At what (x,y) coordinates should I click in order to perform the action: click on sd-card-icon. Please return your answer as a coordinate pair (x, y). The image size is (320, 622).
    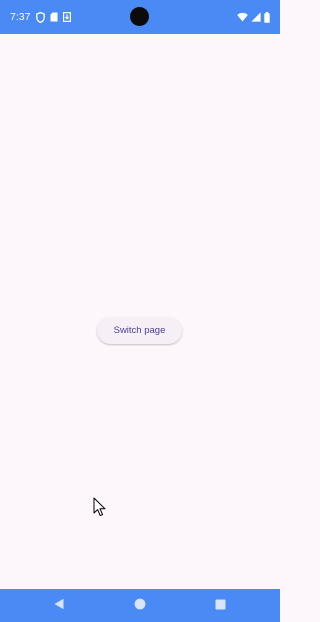
    Looking at the image, I should click on (54, 17).